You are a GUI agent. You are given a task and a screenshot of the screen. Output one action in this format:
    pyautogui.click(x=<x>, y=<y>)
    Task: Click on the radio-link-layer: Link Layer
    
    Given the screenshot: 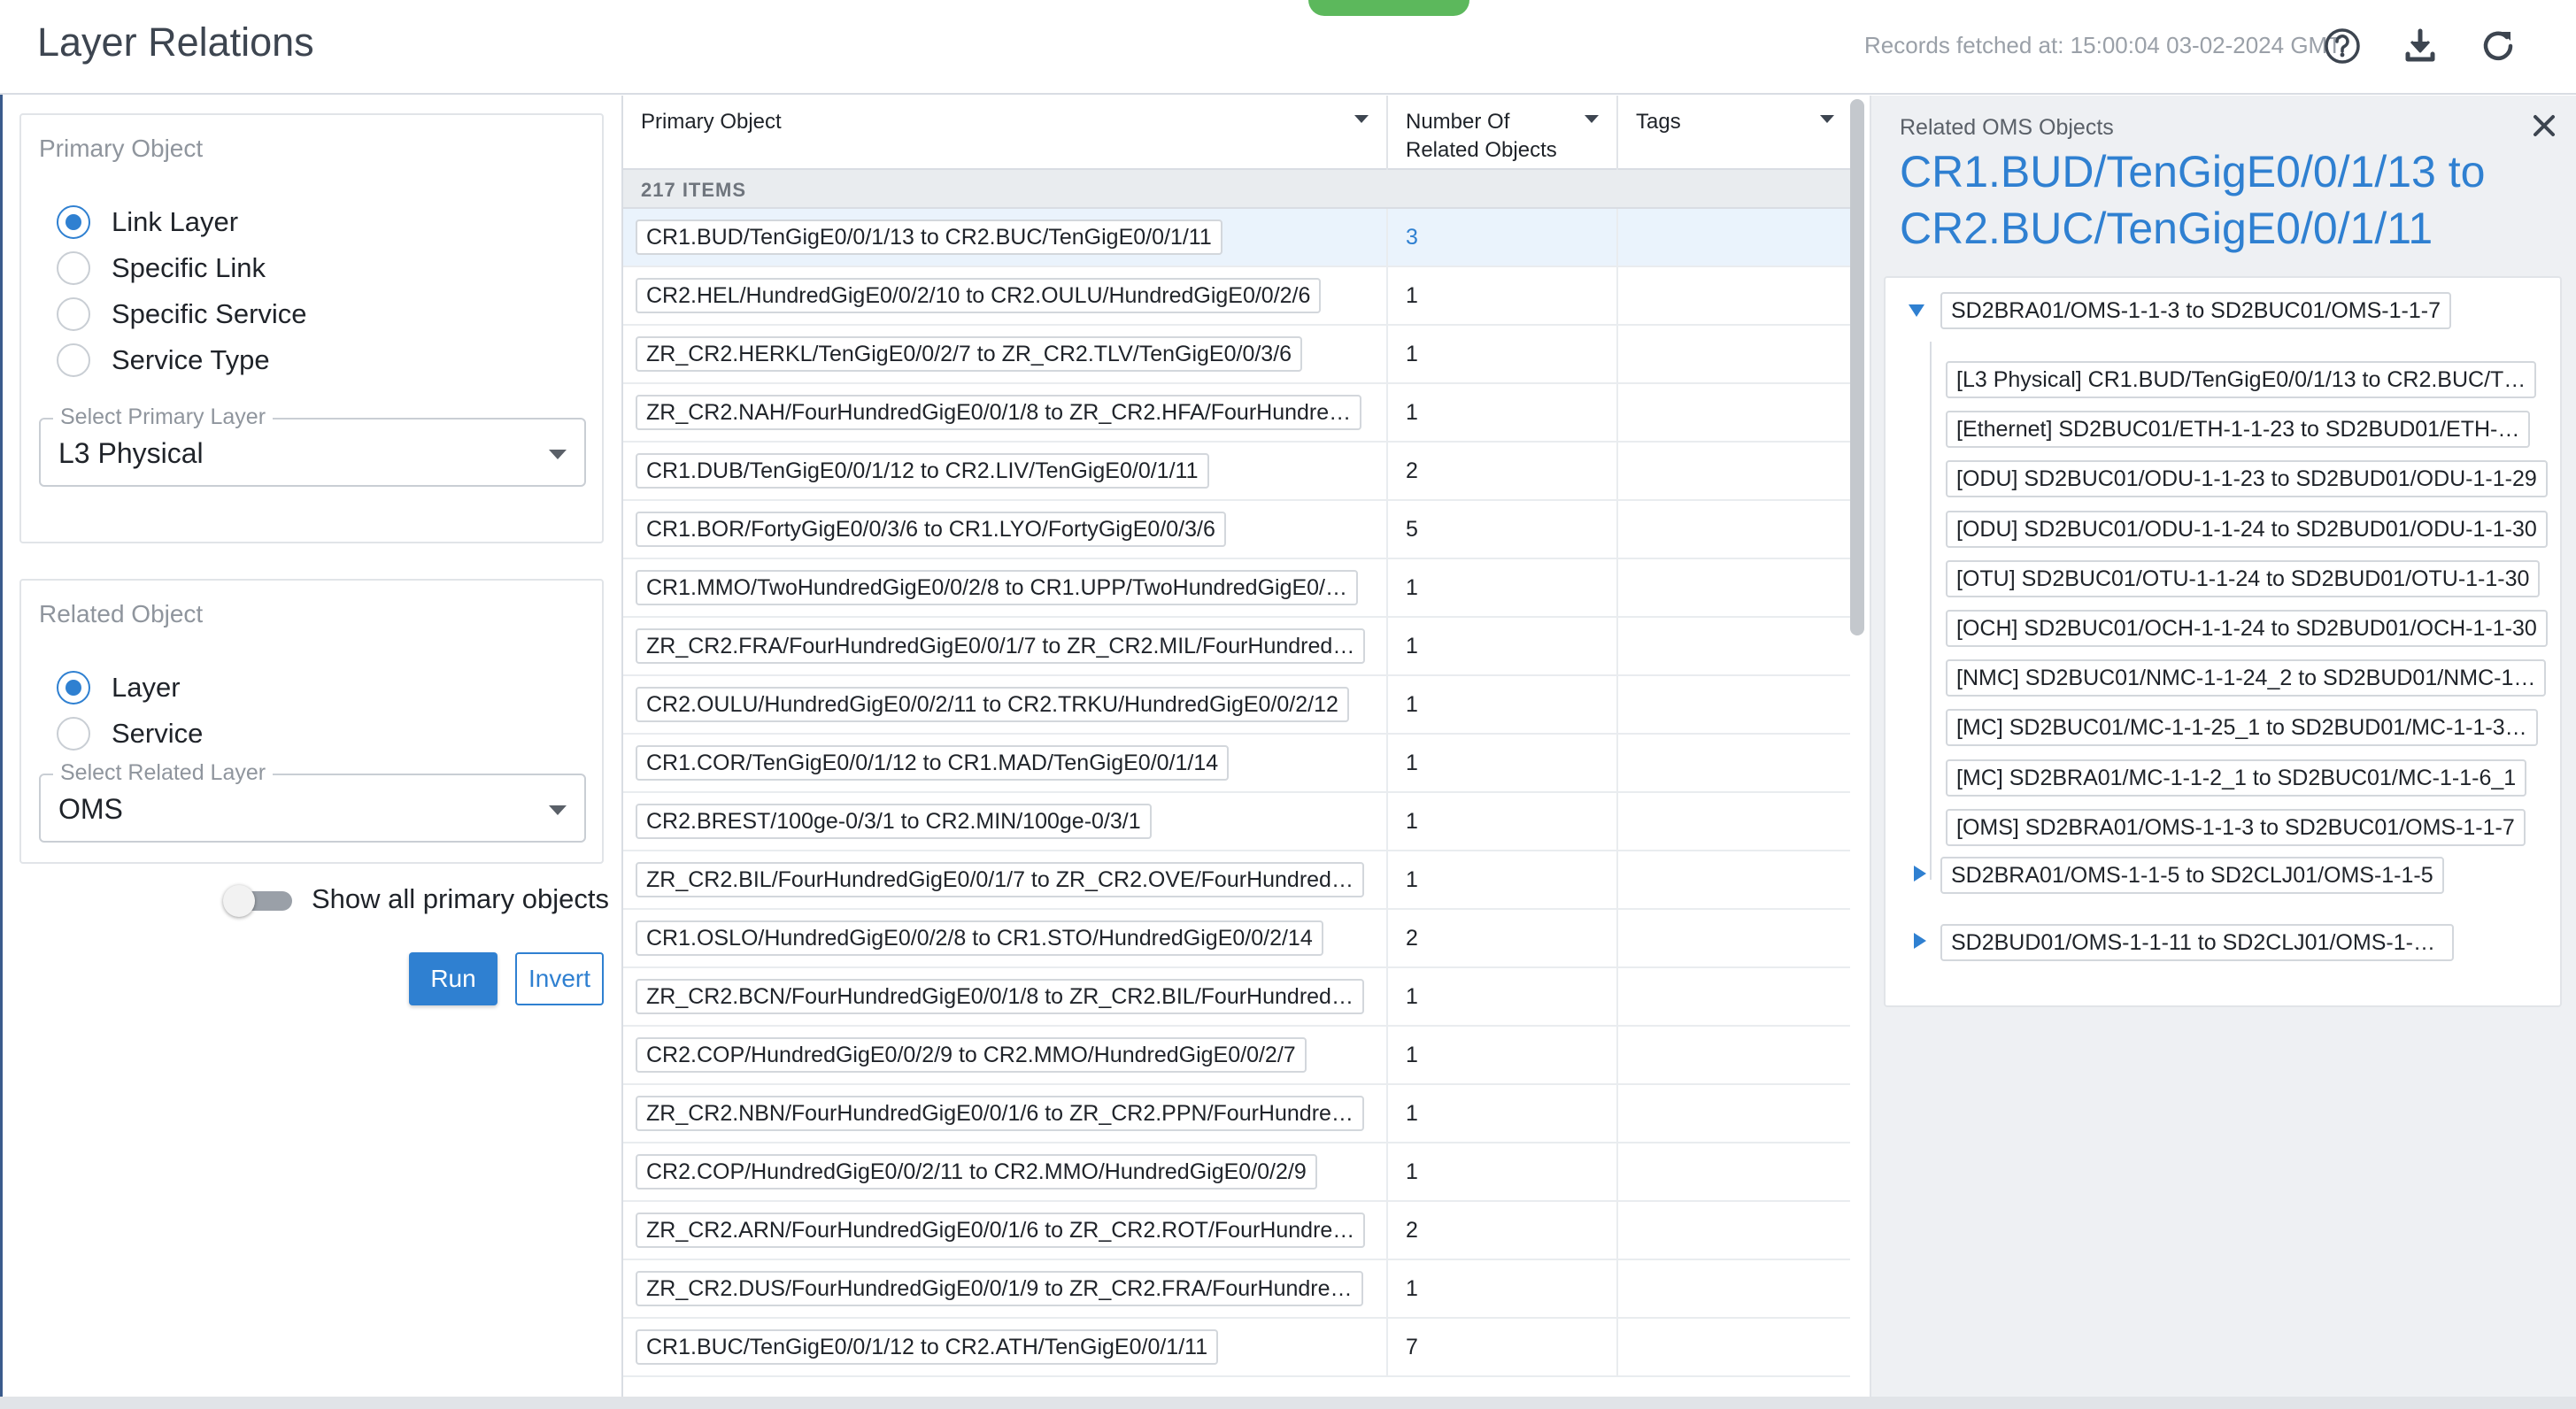 What is the action you would take?
    pyautogui.click(x=147, y=222)
    